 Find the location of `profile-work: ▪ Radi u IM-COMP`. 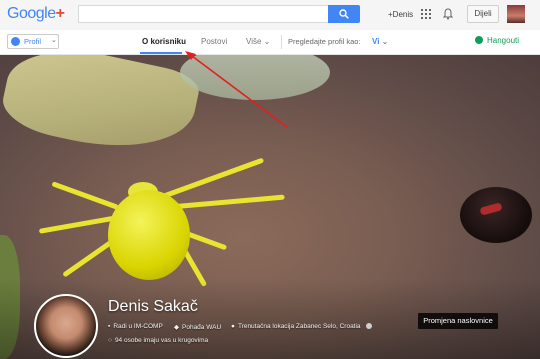

profile-work: ▪ Radi u IM-COMP is located at coordinates (135, 326).